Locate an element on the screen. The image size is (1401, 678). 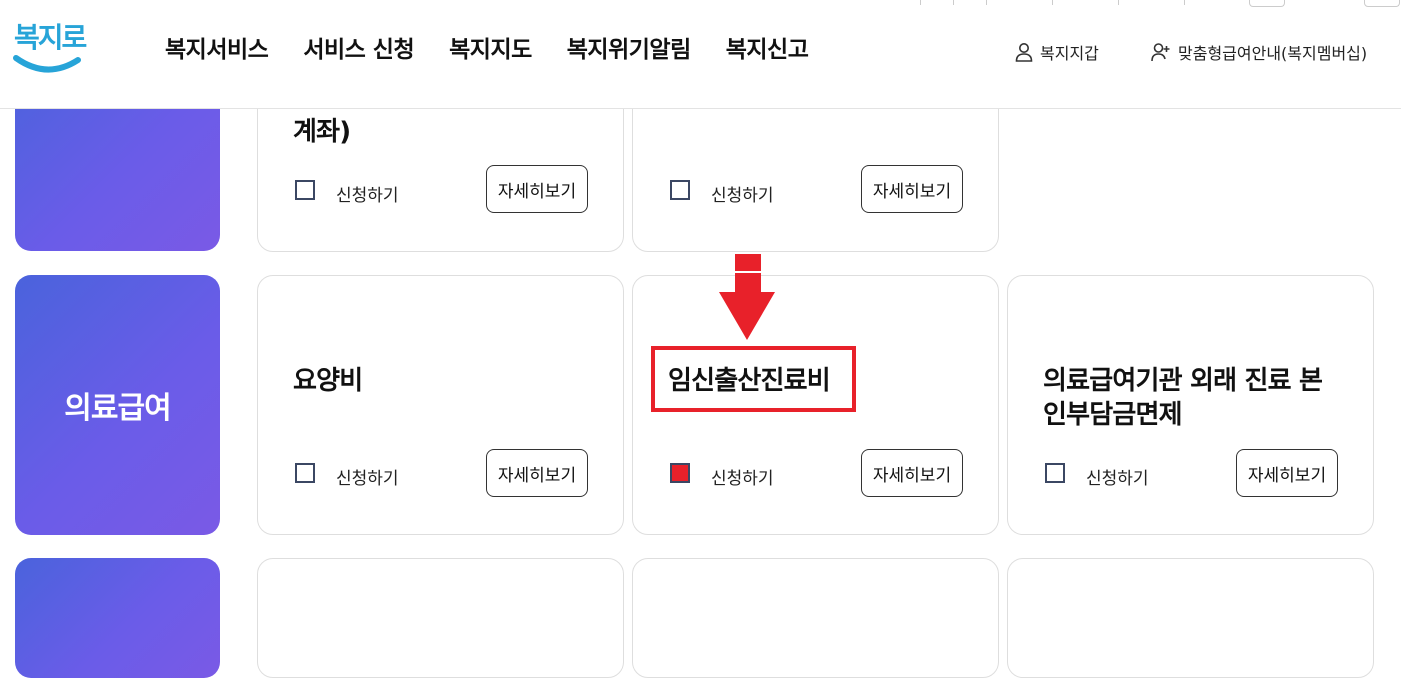
service-title: 요양비 is located at coordinates (328, 381).